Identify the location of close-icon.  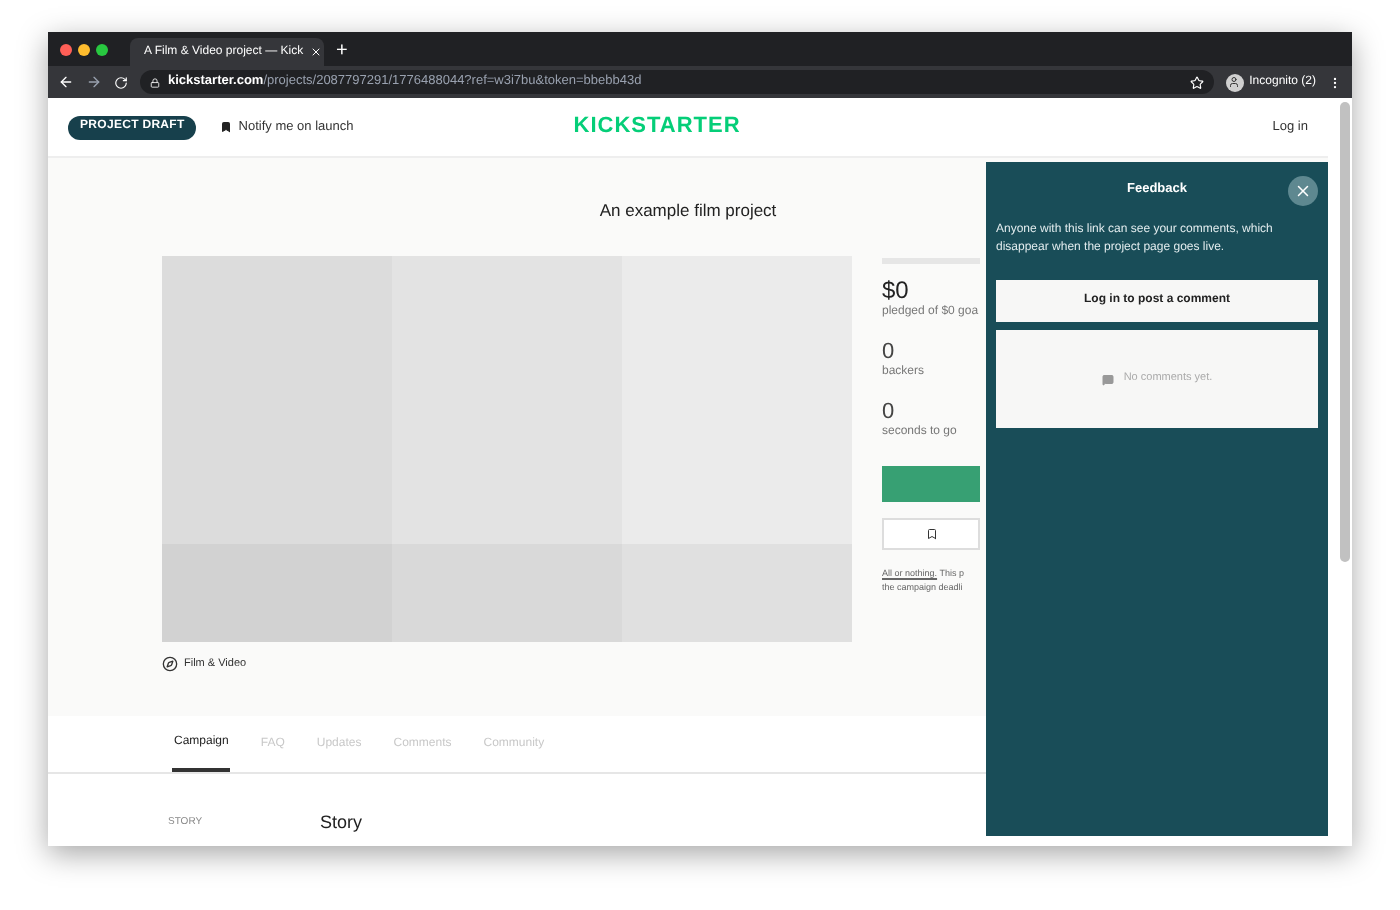
(1303, 191).